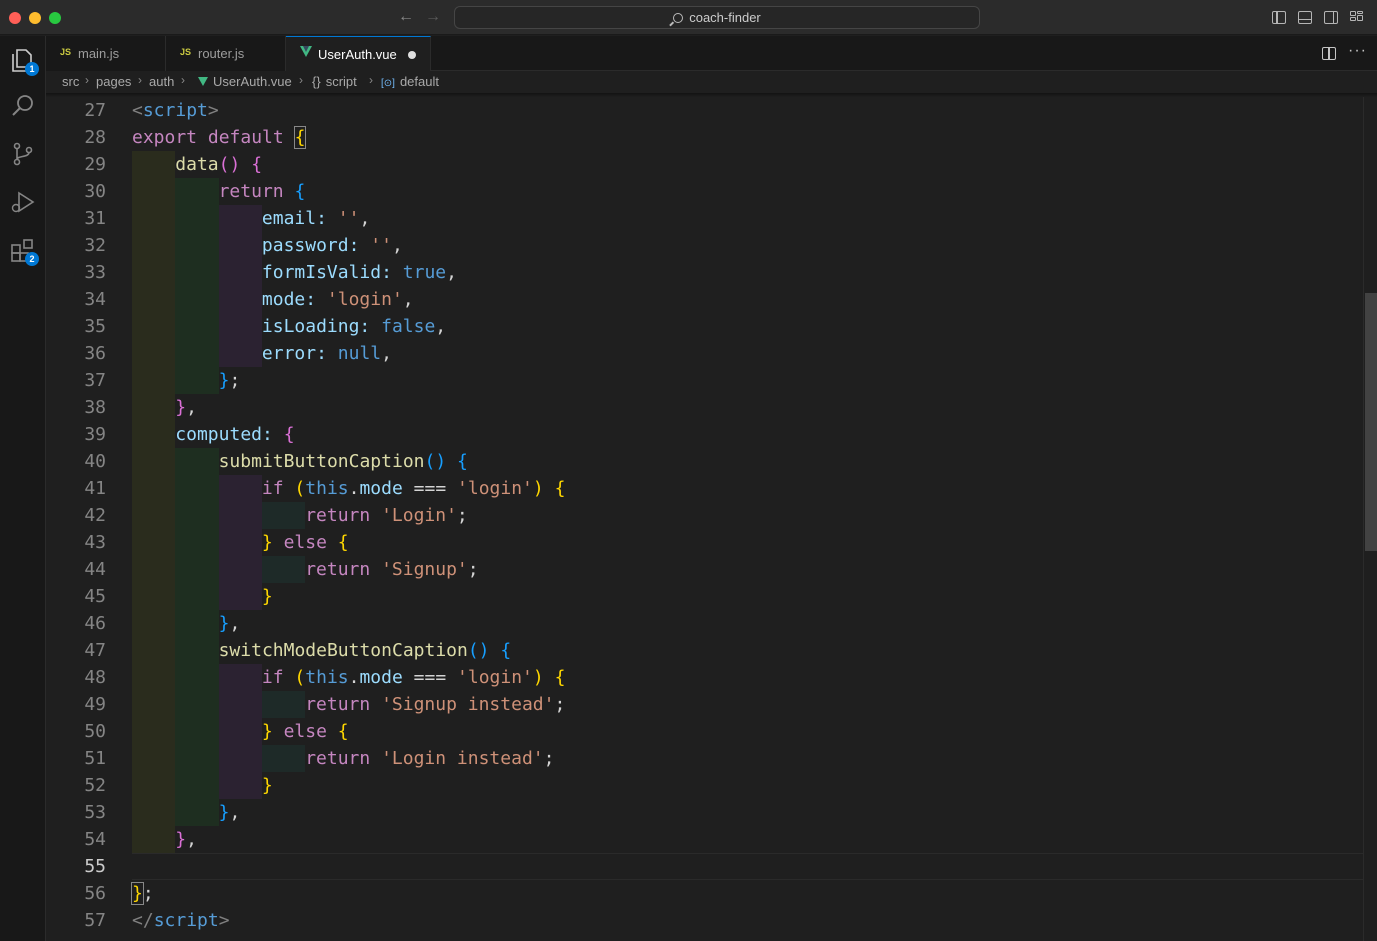 Image resolution: width=1377 pixels, height=941 pixels. Describe the element at coordinates (678, 18) in the screenshot. I see `search-icon` at that location.